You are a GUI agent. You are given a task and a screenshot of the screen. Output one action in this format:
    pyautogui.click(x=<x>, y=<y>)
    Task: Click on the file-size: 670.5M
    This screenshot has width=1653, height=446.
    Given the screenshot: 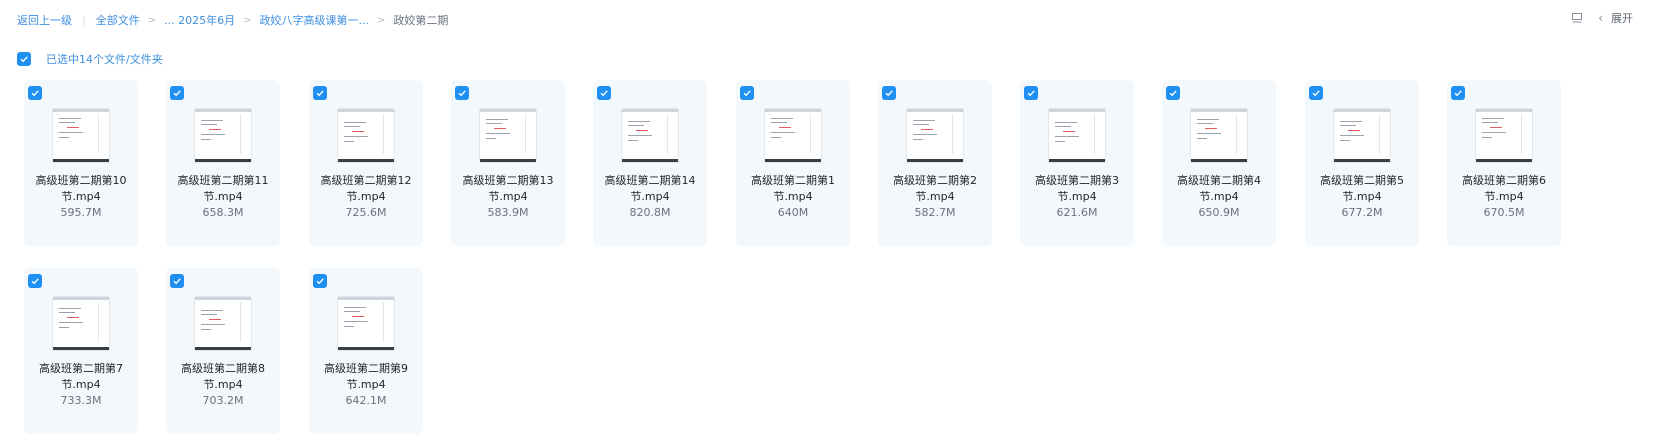 What is the action you would take?
    pyautogui.click(x=1504, y=212)
    